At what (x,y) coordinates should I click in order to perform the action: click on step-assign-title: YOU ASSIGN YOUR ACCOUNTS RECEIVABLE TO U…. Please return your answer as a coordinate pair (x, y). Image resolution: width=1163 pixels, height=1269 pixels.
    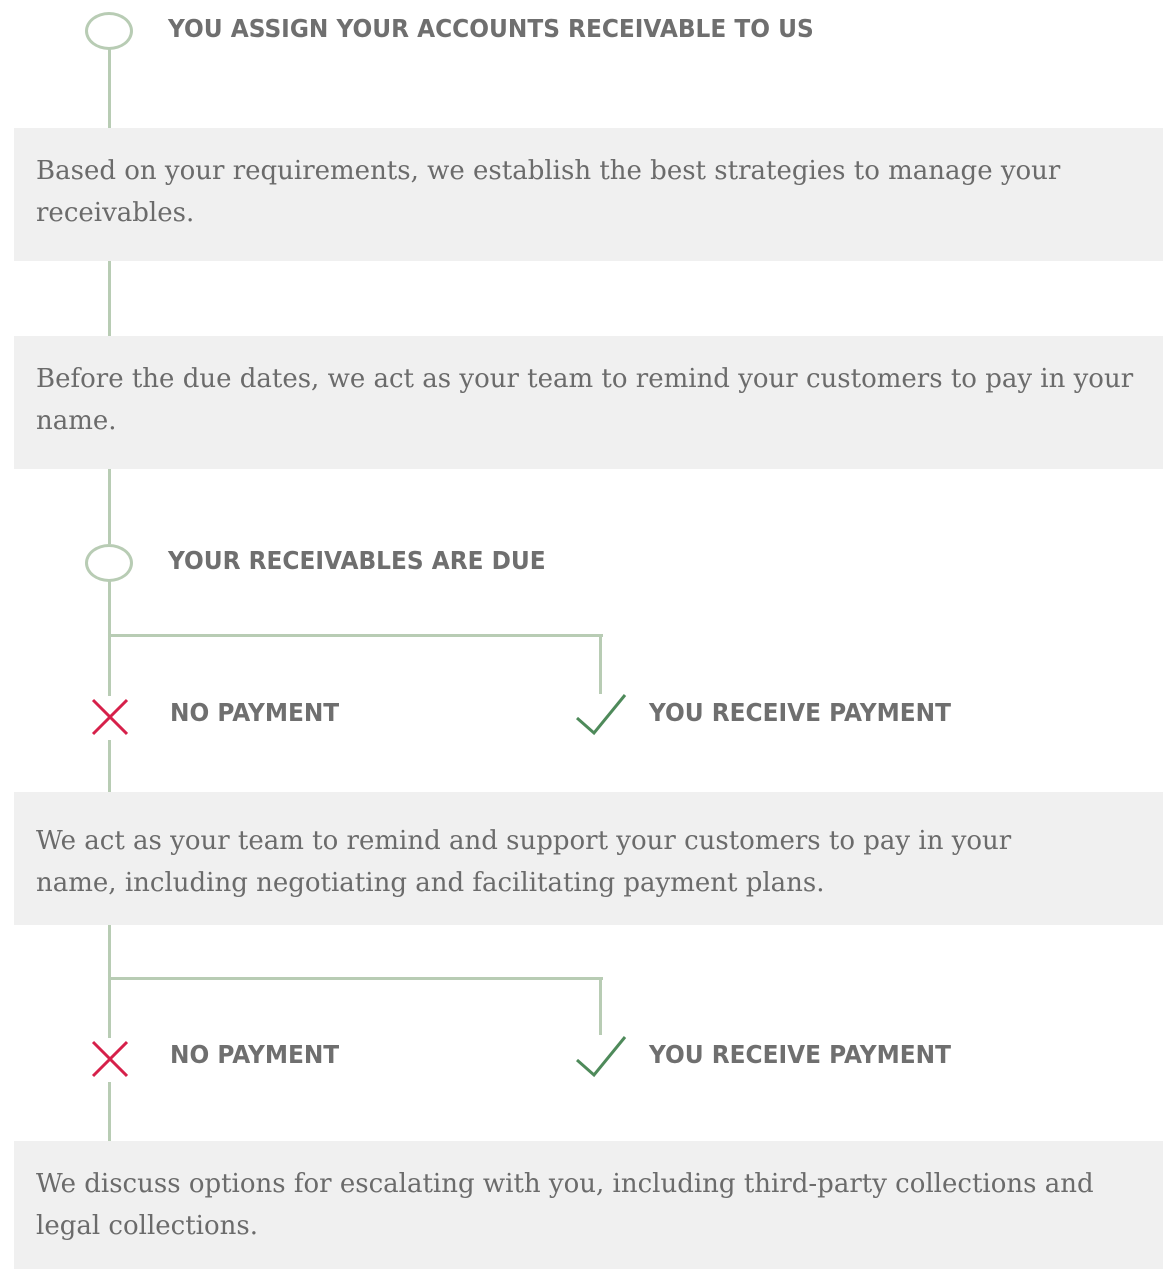
    Looking at the image, I should click on (491, 28).